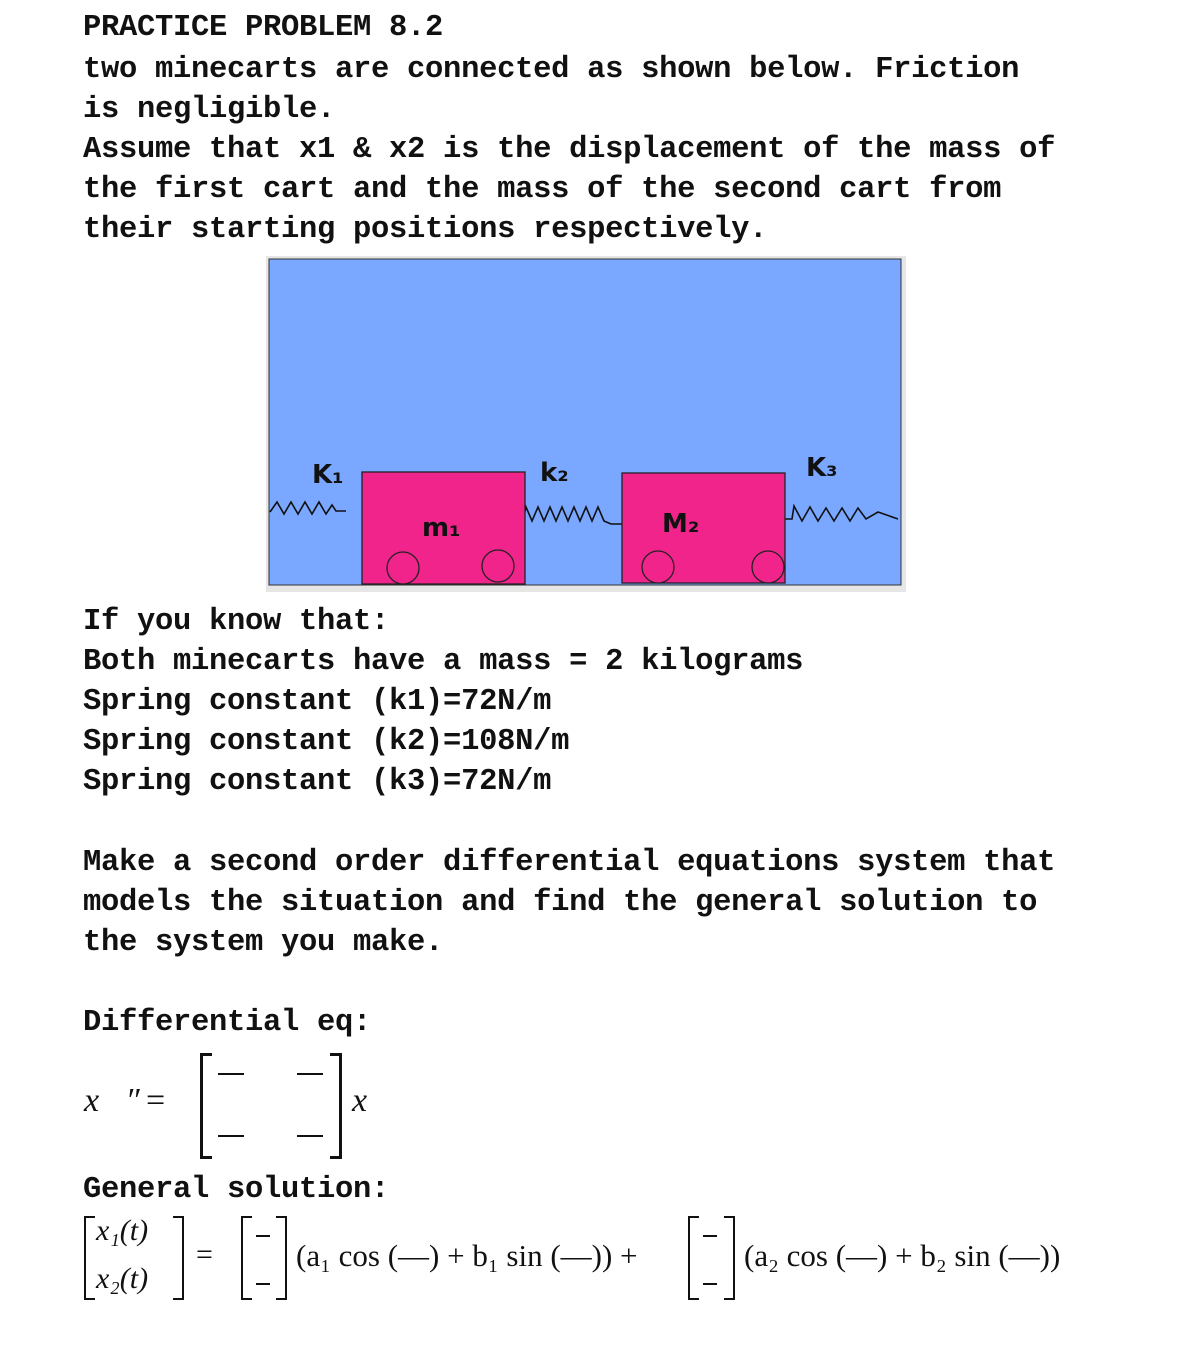 The height and width of the screenshot is (1348, 1200). Describe the element at coordinates (122, 1230) in the screenshot. I see `x1-of-t: x₁(t)` at that location.